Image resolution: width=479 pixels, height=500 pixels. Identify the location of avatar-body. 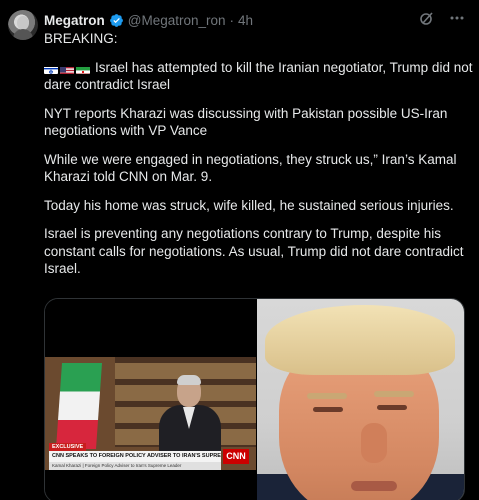
(23, 34).